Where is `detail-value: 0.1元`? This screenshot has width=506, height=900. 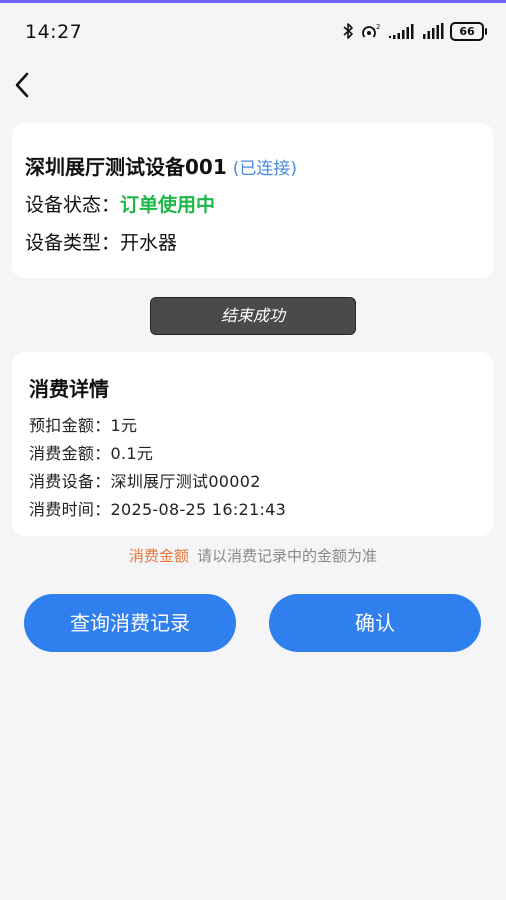
detail-value: 0.1元 is located at coordinates (132, 453).